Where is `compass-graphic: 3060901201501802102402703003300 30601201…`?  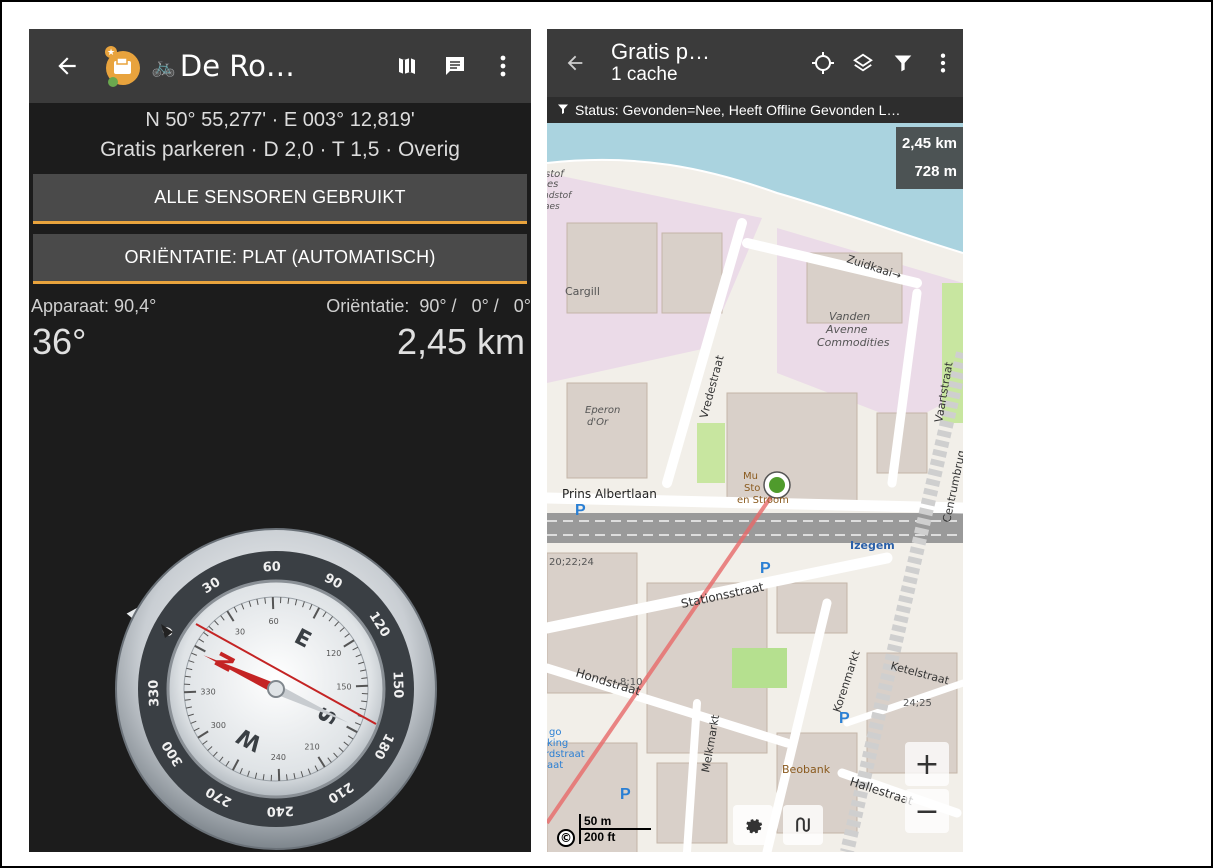
compass-graphic: 3060901201501802102402703003300 30601201… is located at coordinates (276, 689).